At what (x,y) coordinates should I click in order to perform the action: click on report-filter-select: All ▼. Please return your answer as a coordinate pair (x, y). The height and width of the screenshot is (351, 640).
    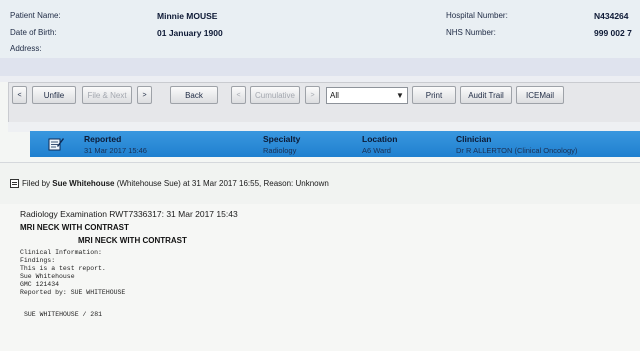
    Looking at the image, I should click on (367, 95).